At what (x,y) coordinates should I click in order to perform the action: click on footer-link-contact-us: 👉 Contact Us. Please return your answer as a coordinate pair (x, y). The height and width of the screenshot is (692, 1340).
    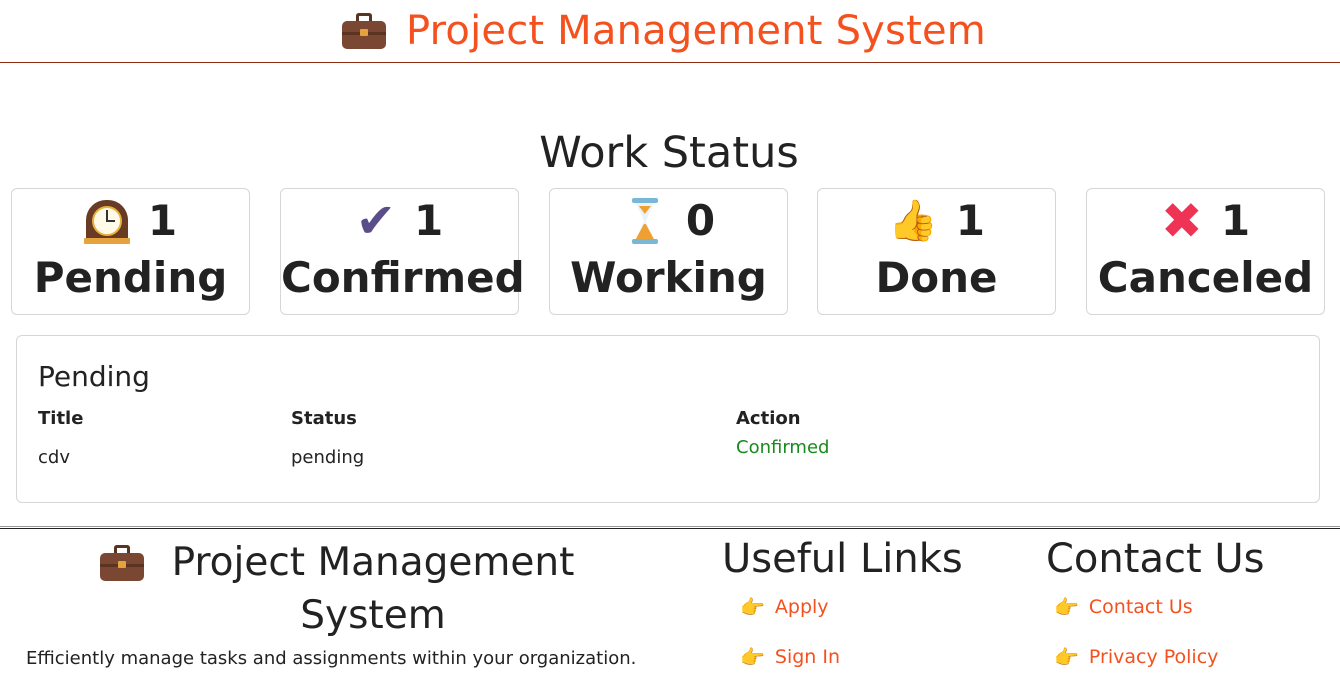
    Looking at the image, I should click on (1123, 607).